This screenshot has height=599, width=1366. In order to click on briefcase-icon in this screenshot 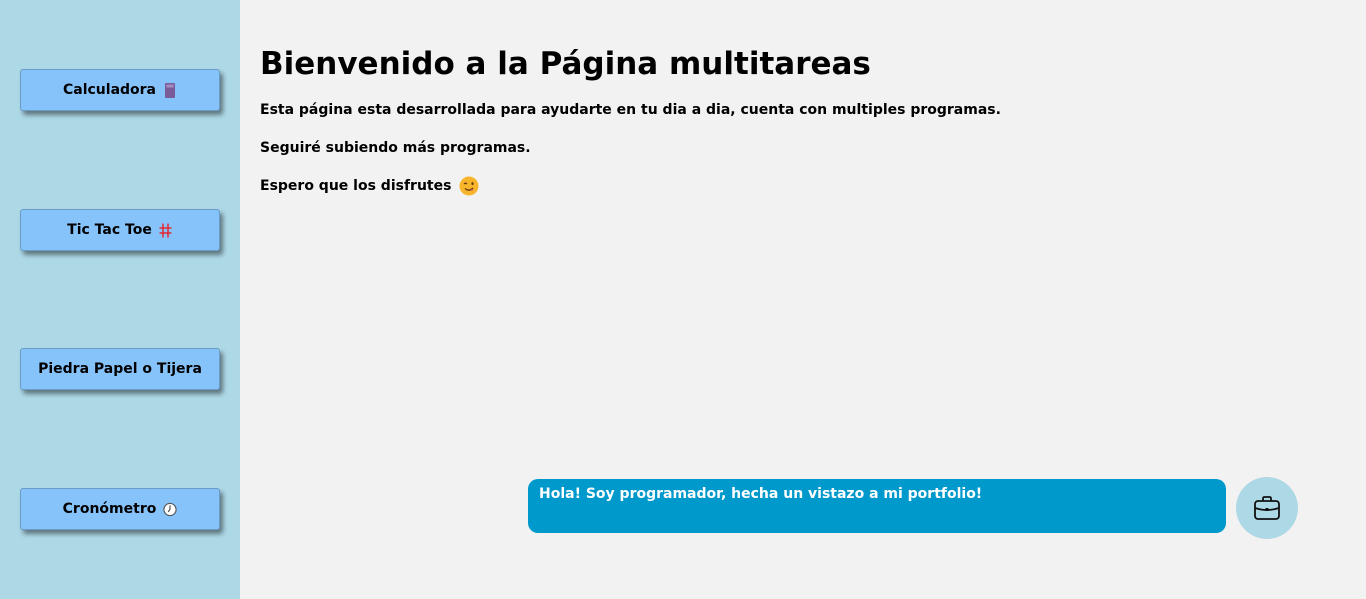, I will do `click(1267, 508)`.